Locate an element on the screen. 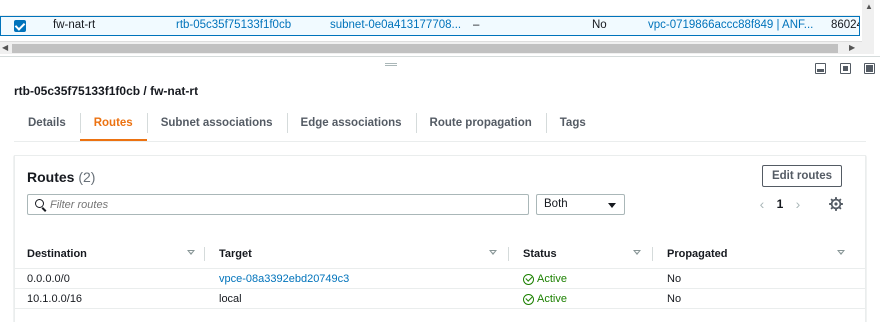 The image size is (880, 322). table-header-strip is located at coordinates (430, 8).